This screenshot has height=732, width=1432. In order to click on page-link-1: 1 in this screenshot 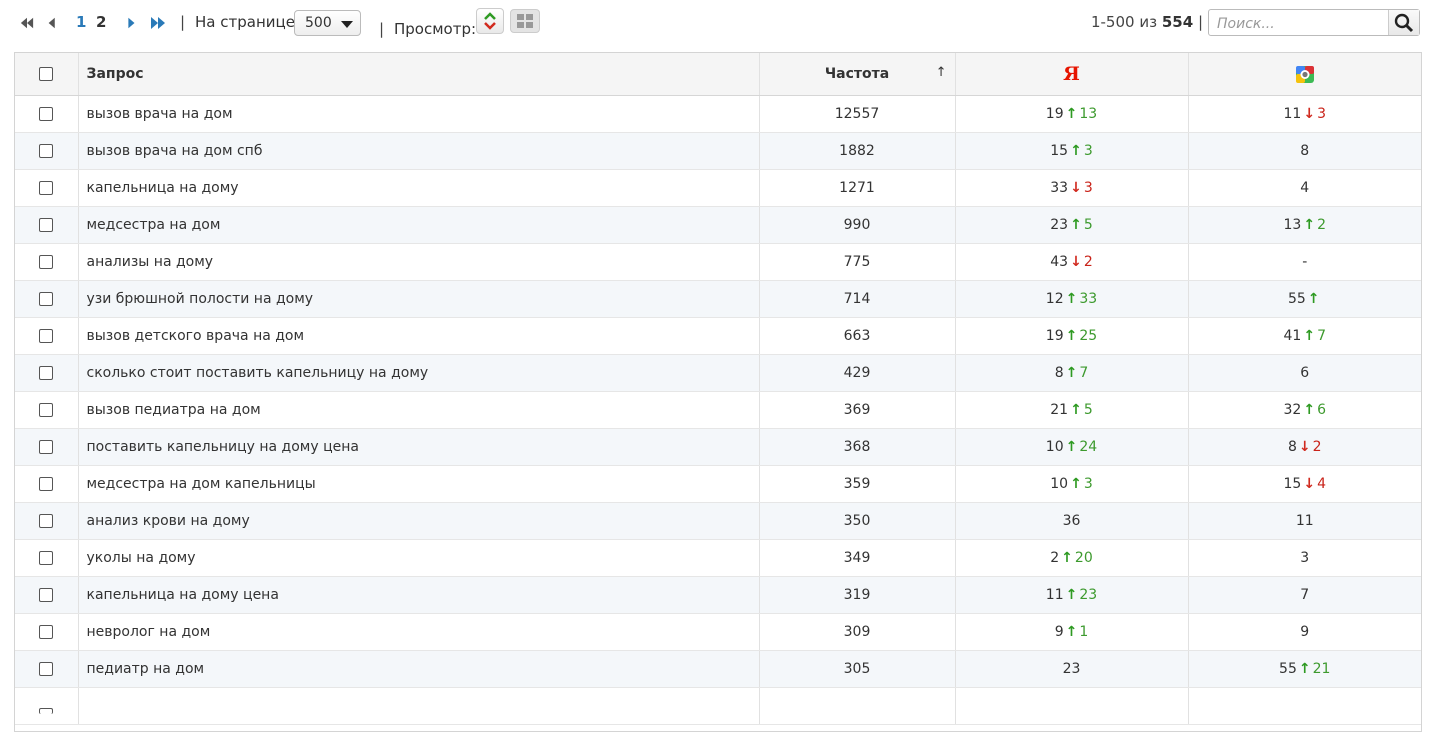, I will do `click(81, 22)`.